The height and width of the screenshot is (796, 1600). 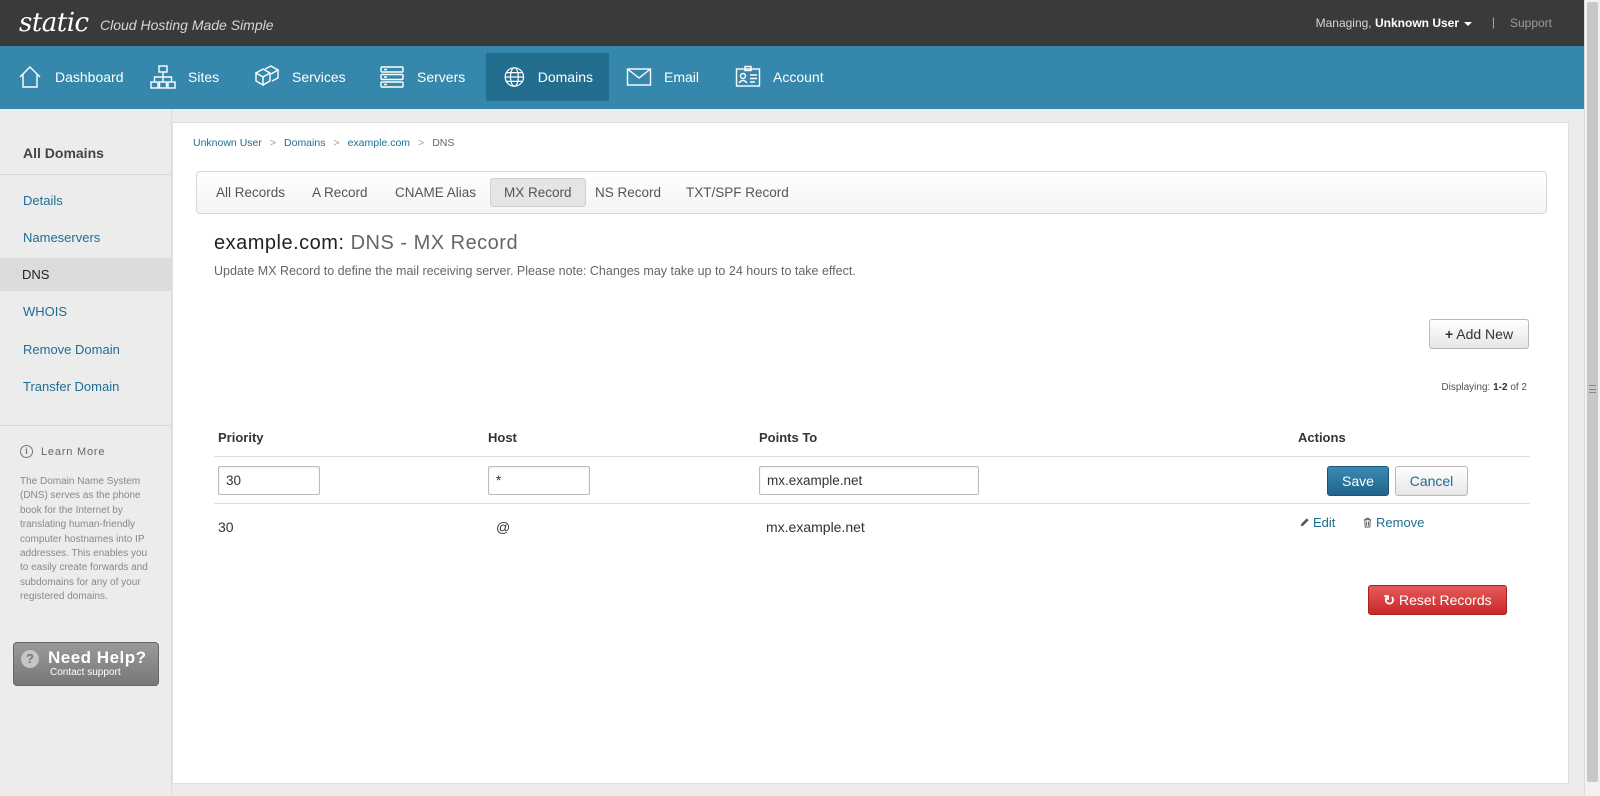 What do you see at coordinates (63, 153) in the screenshot?
I see `sidebar-title: All Domains` at bounding box center [63, 153].